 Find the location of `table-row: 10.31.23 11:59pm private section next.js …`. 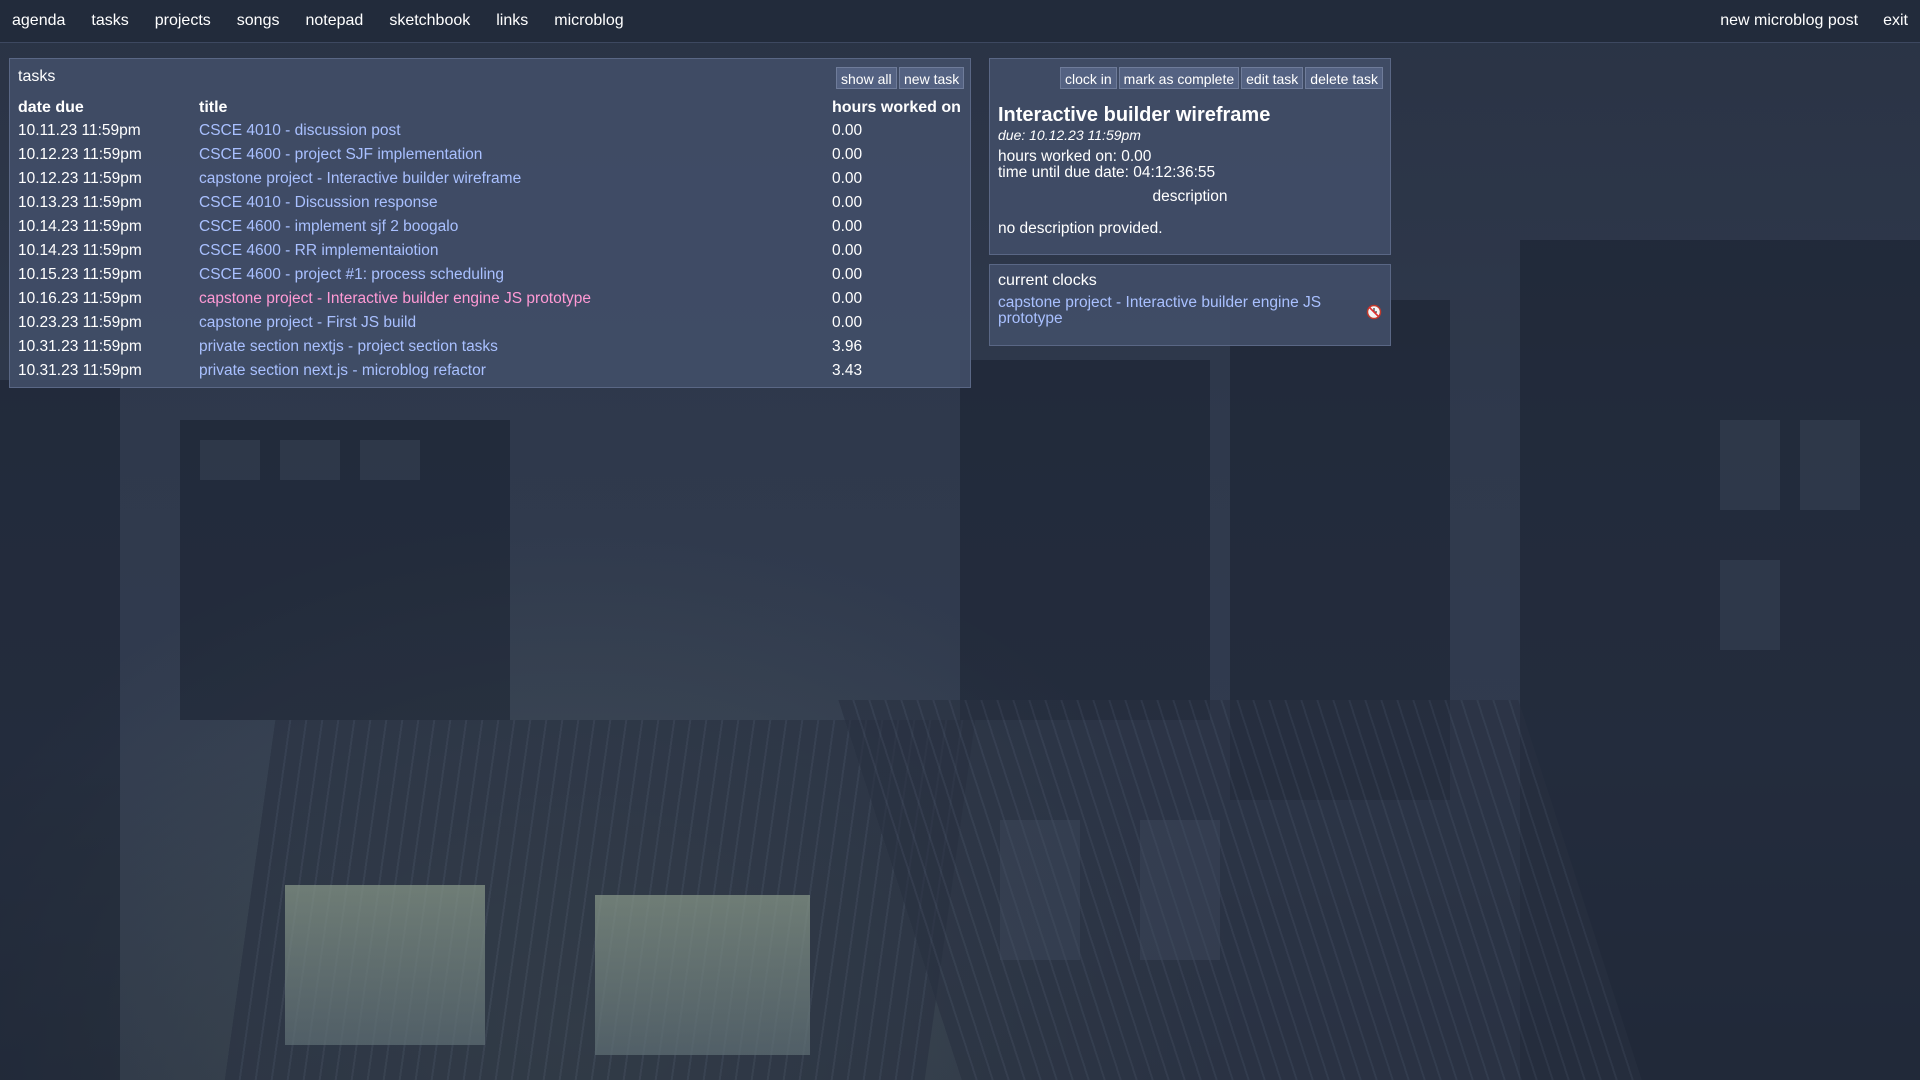

table-row: 10.31.23 11:59pm private section next.js … is located at coordinates (490, 371).